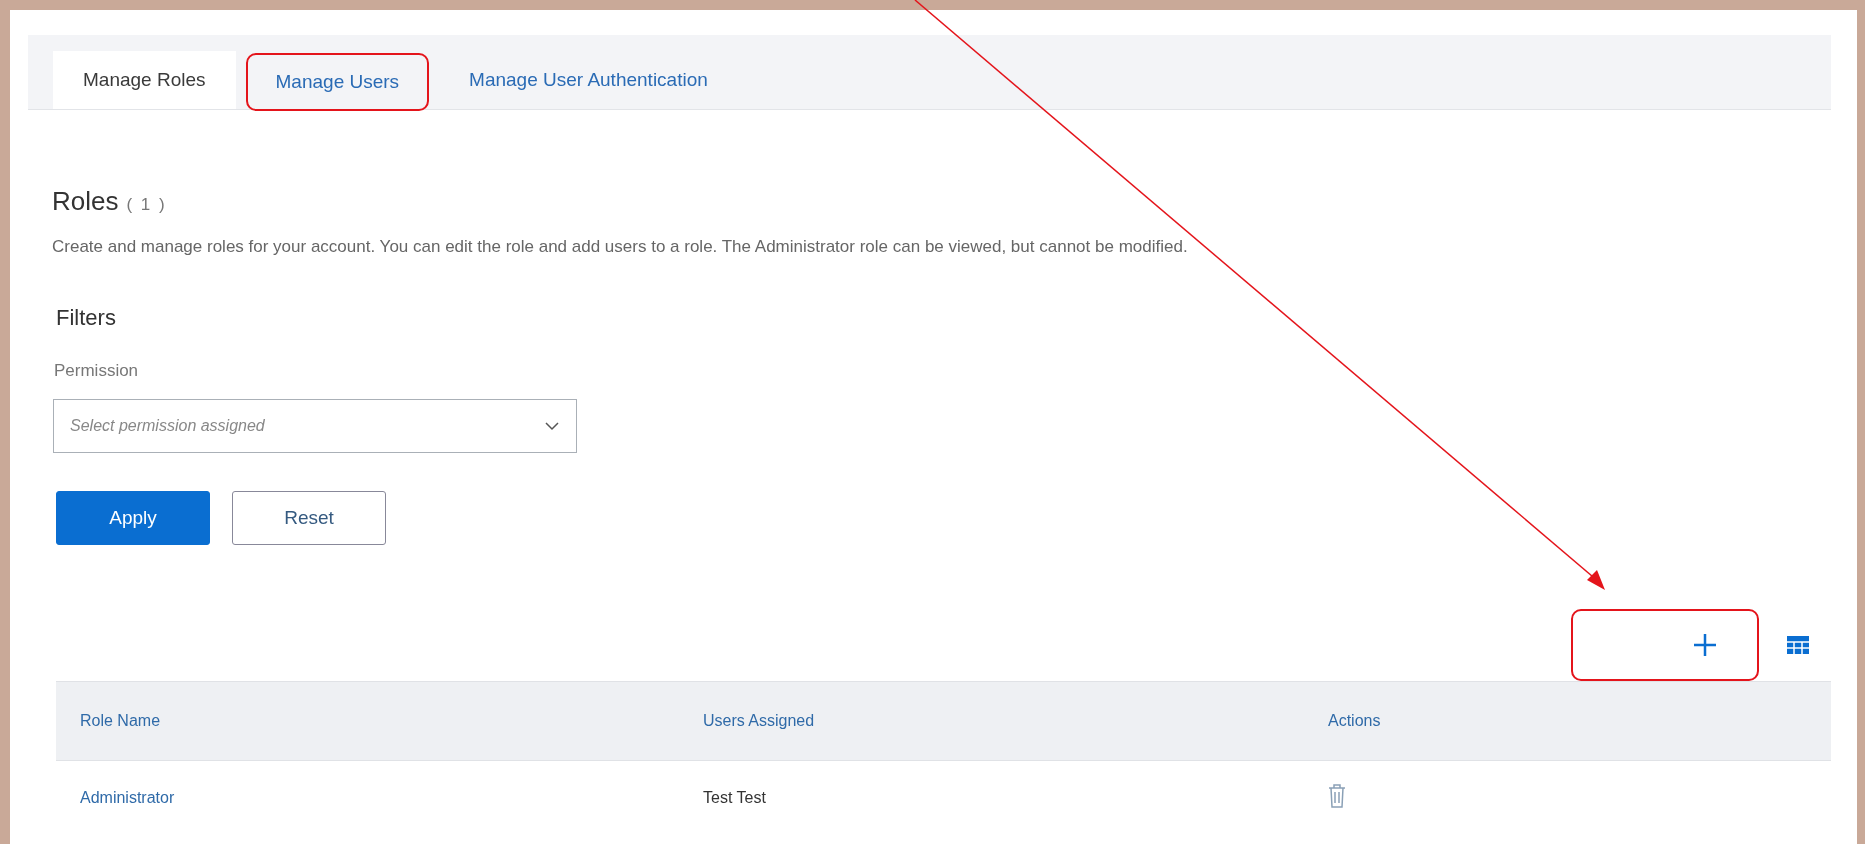  Describe the element at coordinates (1337, 796) in the screenshot. I see `trash-icon` at that location.